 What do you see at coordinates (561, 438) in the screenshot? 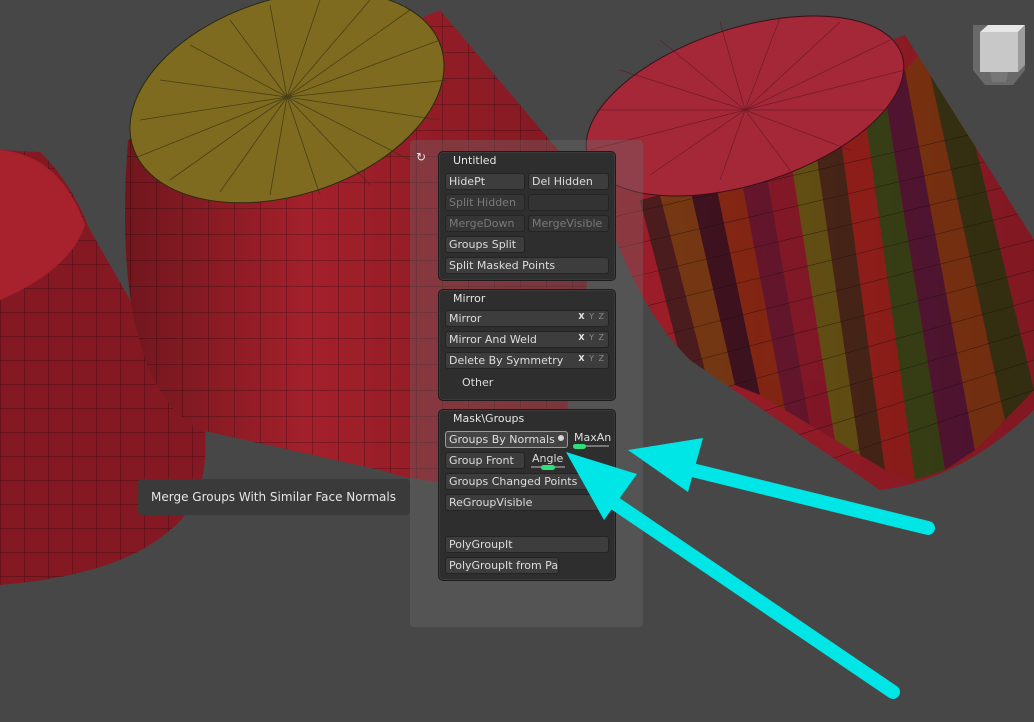
I see `mode-indicator-icon` at bounding box center [561, 438].